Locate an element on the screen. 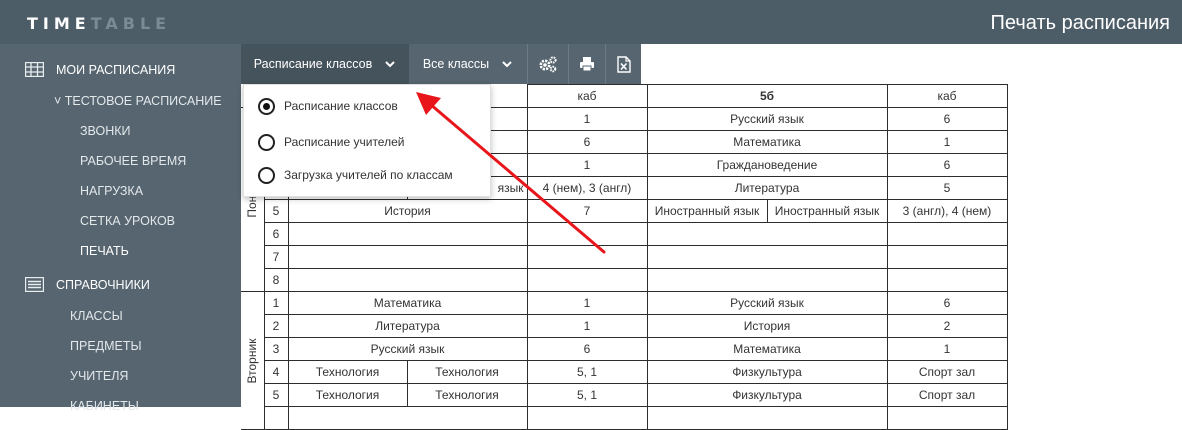  room-cell: 4 (нем), 3 (англ) is located at coordinates (587, 188).